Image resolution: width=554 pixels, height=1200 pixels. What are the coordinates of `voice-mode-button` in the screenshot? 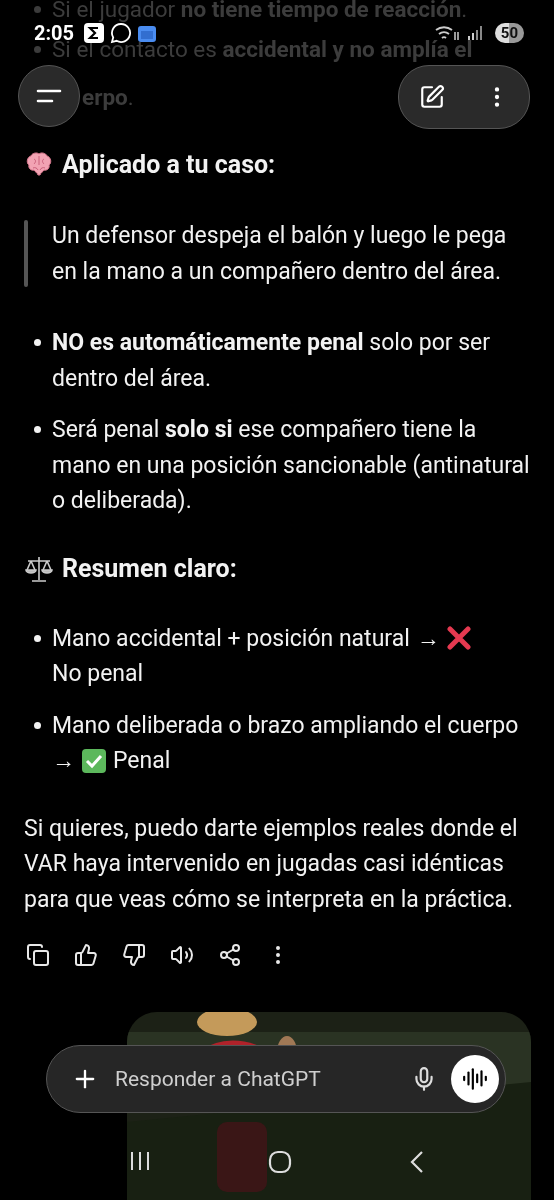 It's located at (475, 1079).